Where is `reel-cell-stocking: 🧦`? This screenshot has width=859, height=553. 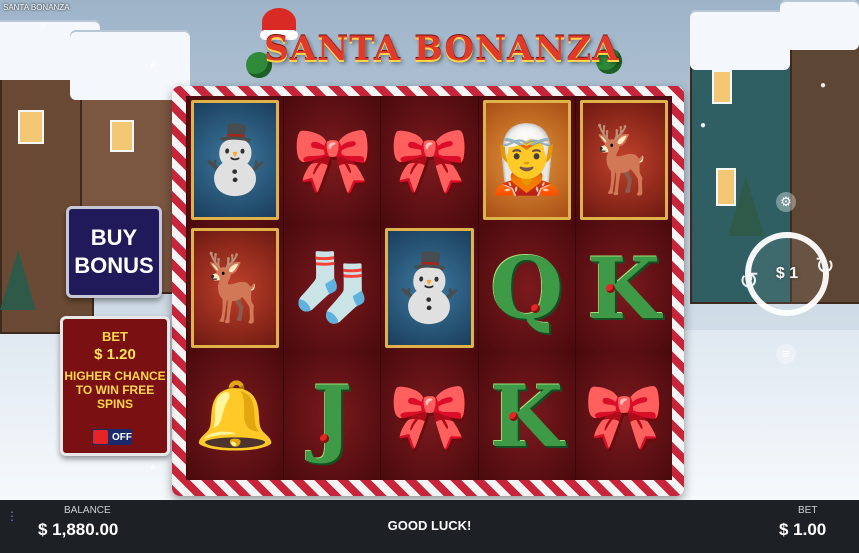 reel-cell-stocking: 🧦 is located at coordinates (332, 288).